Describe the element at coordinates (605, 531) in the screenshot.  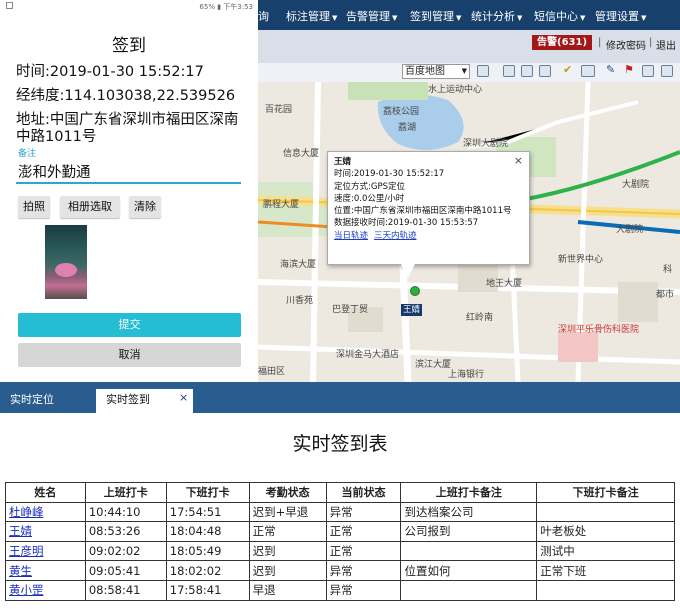
I see `cell-clock-out-remark: 叶老板处` at that location.